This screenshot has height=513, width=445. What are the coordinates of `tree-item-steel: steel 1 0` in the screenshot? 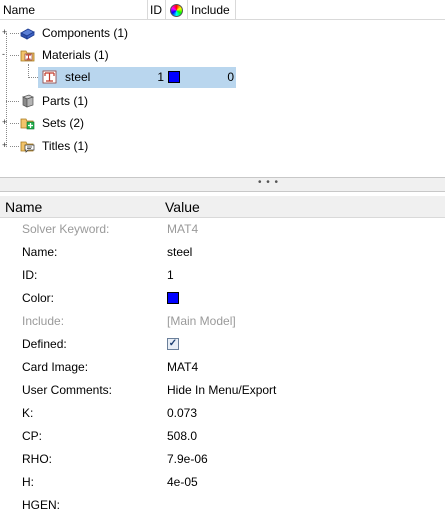 It's located at (222, 77).